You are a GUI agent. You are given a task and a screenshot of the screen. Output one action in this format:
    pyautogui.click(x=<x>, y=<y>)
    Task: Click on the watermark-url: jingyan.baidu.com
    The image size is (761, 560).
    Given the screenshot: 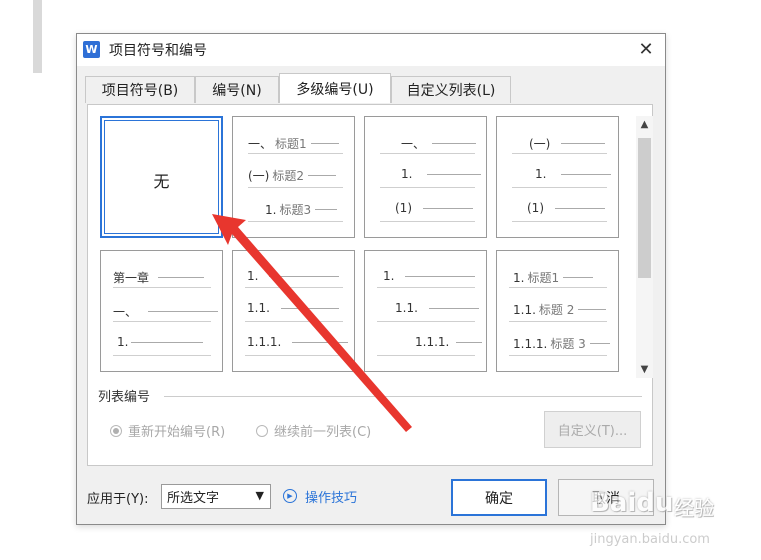 What is the action you would take?
    pyautogui.click(x=650, y=539)
    